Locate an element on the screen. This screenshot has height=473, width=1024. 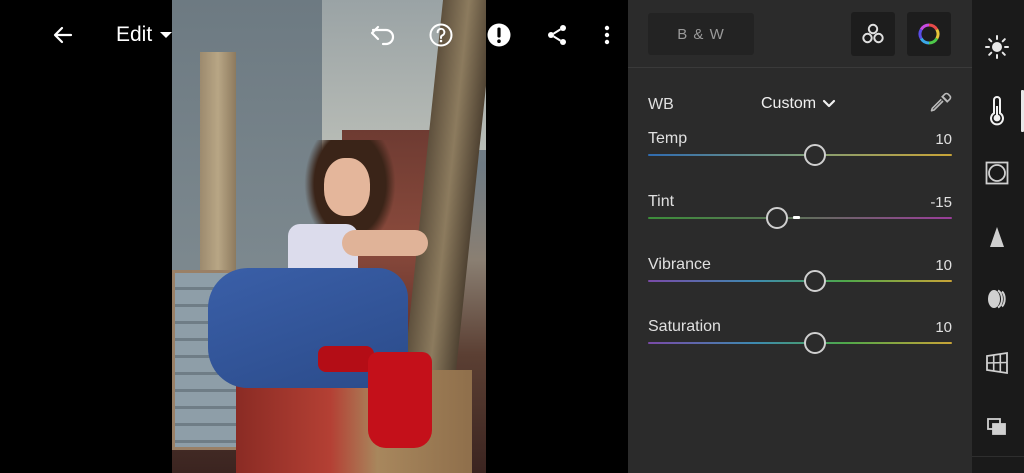
tool-versions is located at coordinates (997, 427).